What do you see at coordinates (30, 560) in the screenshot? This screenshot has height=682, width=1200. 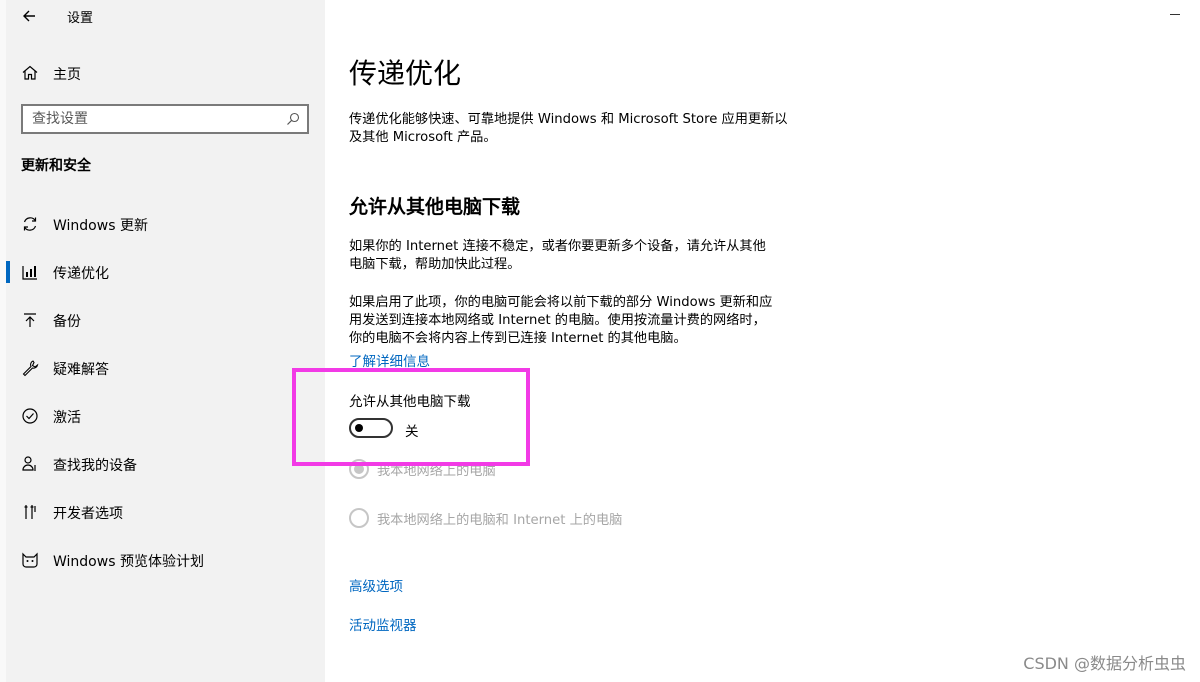 I see `insider-cat-icon` at bounding box center [30, 560].